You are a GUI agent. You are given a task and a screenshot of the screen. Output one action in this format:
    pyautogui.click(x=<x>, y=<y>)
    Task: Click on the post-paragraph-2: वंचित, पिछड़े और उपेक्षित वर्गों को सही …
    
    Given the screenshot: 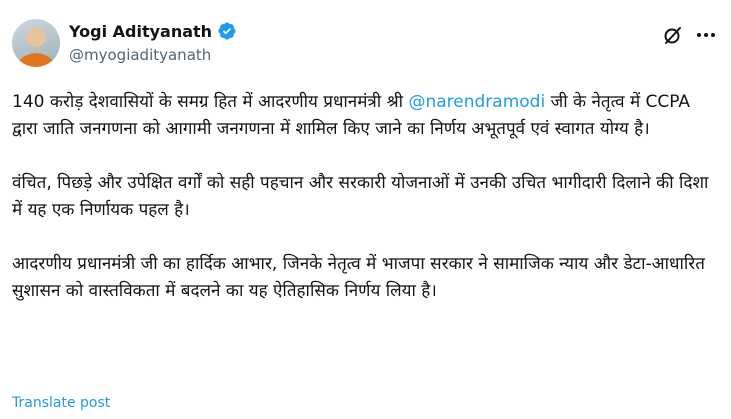 What is the action you would take?
    pyautogui.click(x=360, y=196)
    